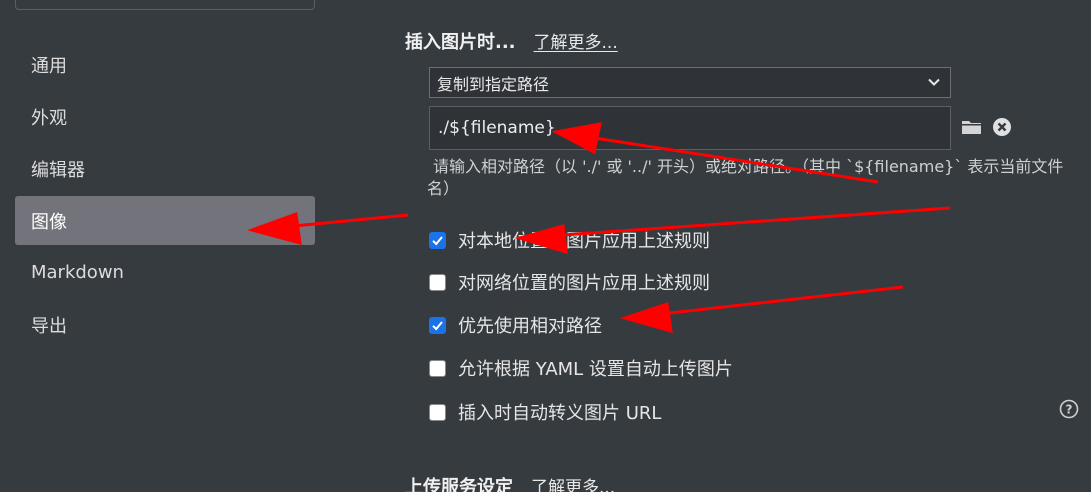 This screenshot has width=1091, height=492. I want to click on sidebar-item-image: 图像, so click(165, 220).